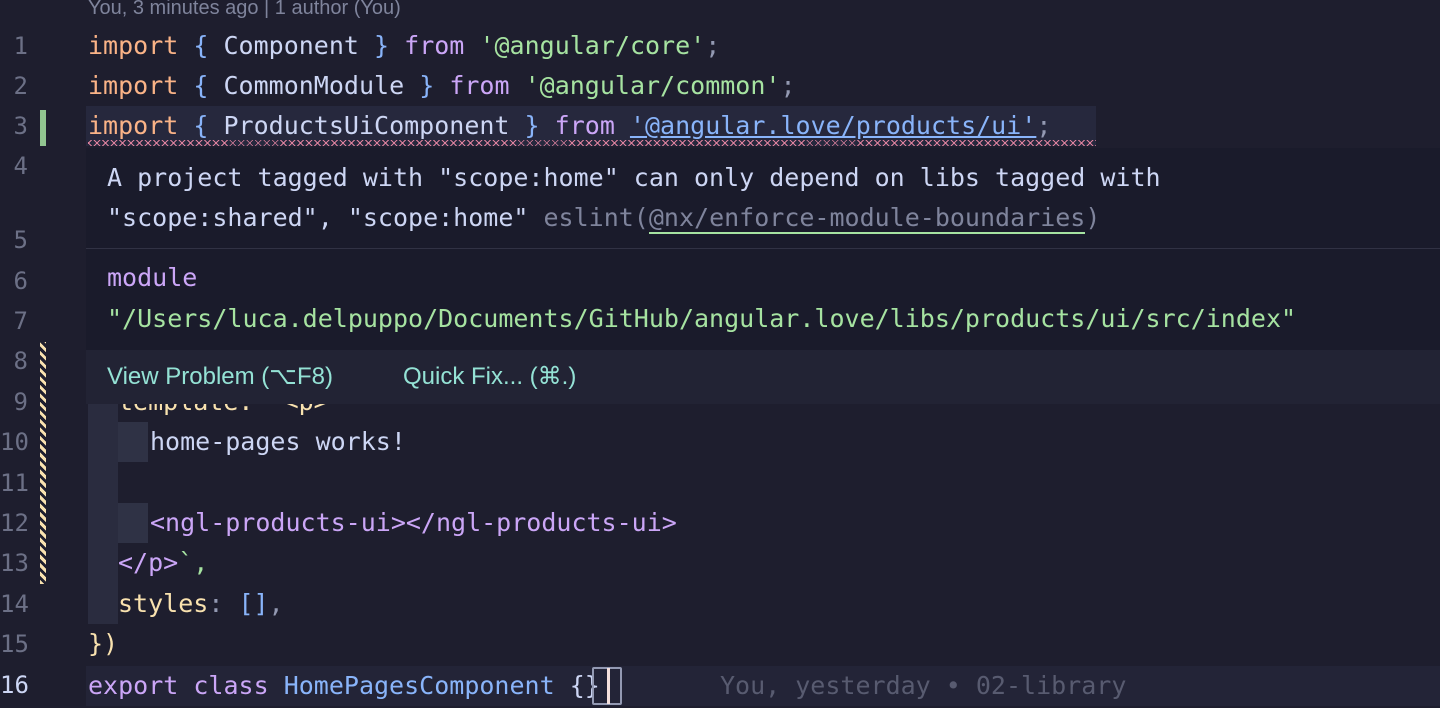  I want to click on inline-blame: You, yesterday • 02-library, so click(923, 686).